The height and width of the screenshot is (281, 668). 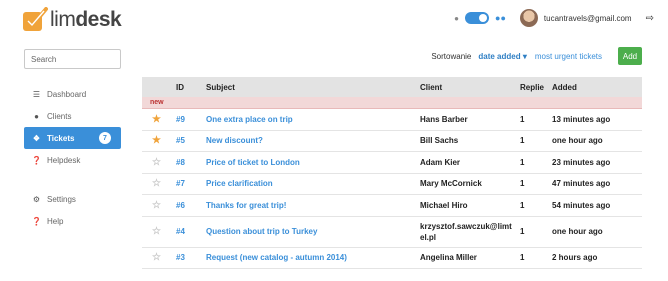 I want to click on person-icon: ●, so click(x=457, y=18).